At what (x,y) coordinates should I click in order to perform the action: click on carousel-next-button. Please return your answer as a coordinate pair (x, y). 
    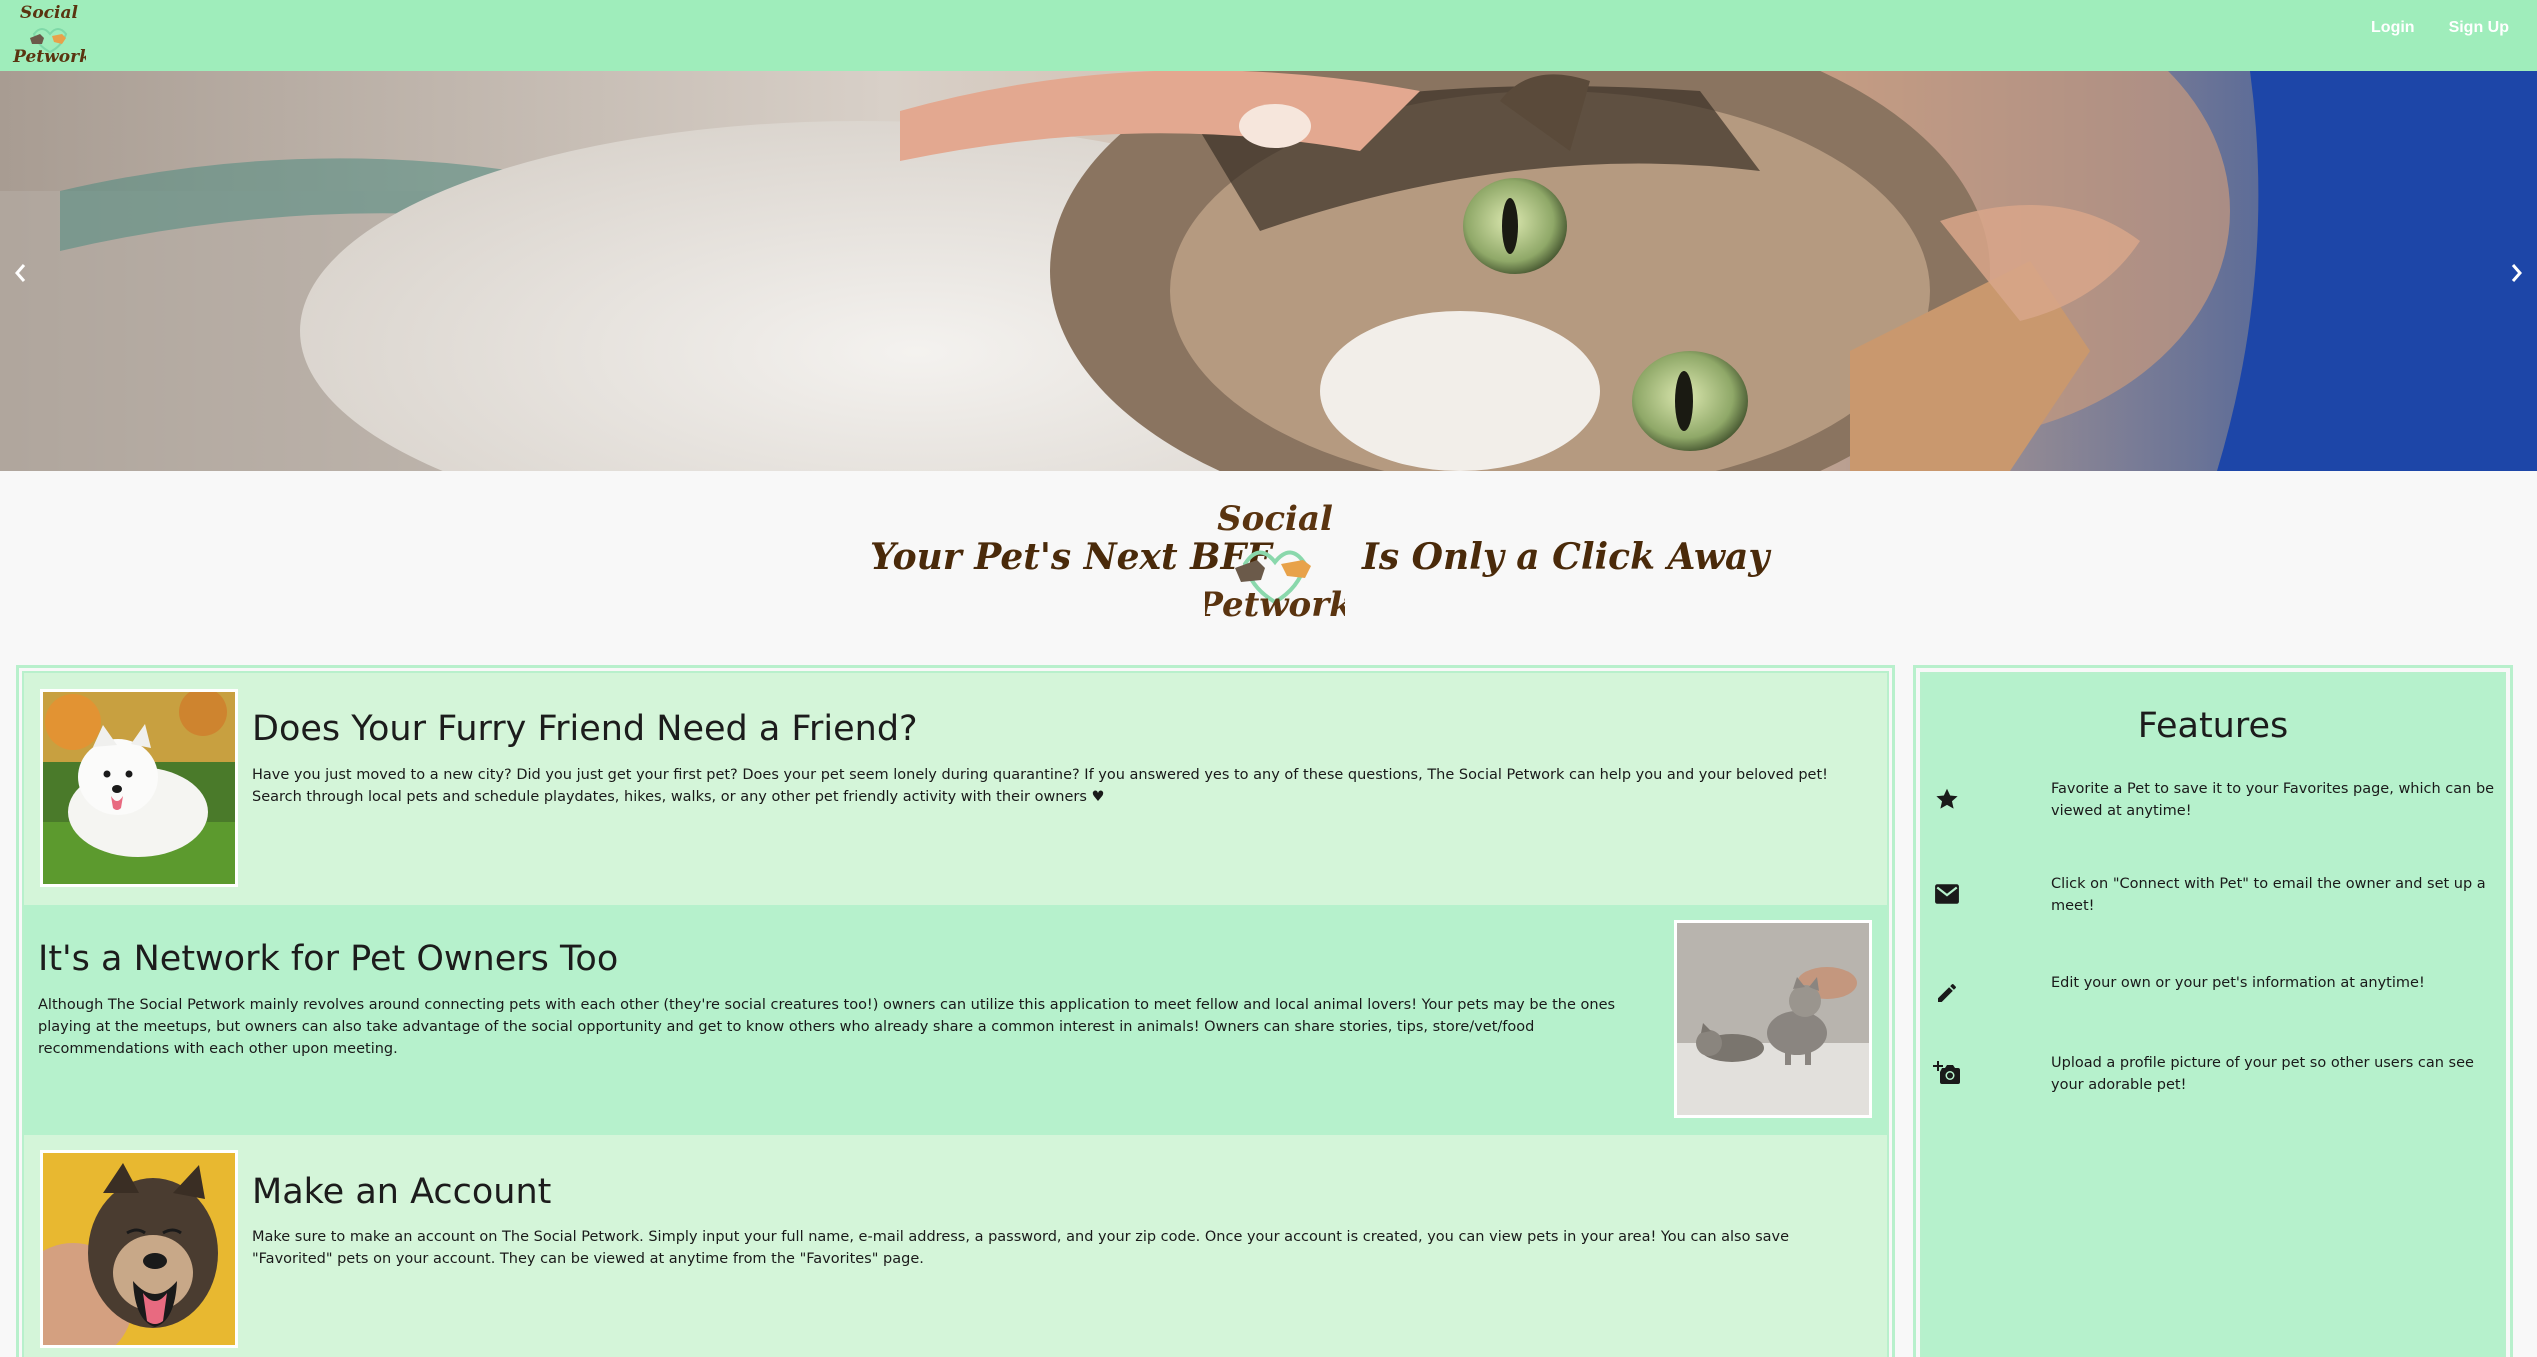
    Looking at the image, I should click on (2517, 273).